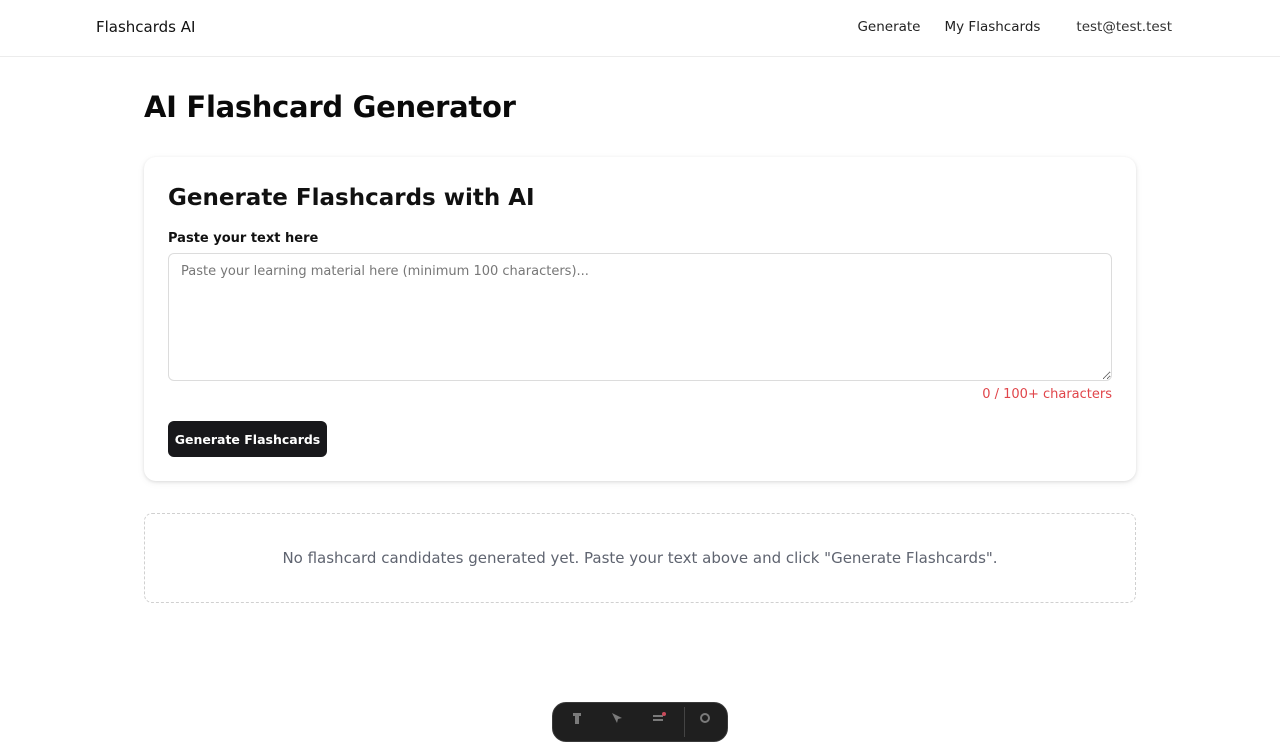 The width and height of the screenshot is (1280, 742). Describe the element at coordinates (351, 198) in the screenshot. I see `generator-card-title: Generate Flashcards with AI` at that location.